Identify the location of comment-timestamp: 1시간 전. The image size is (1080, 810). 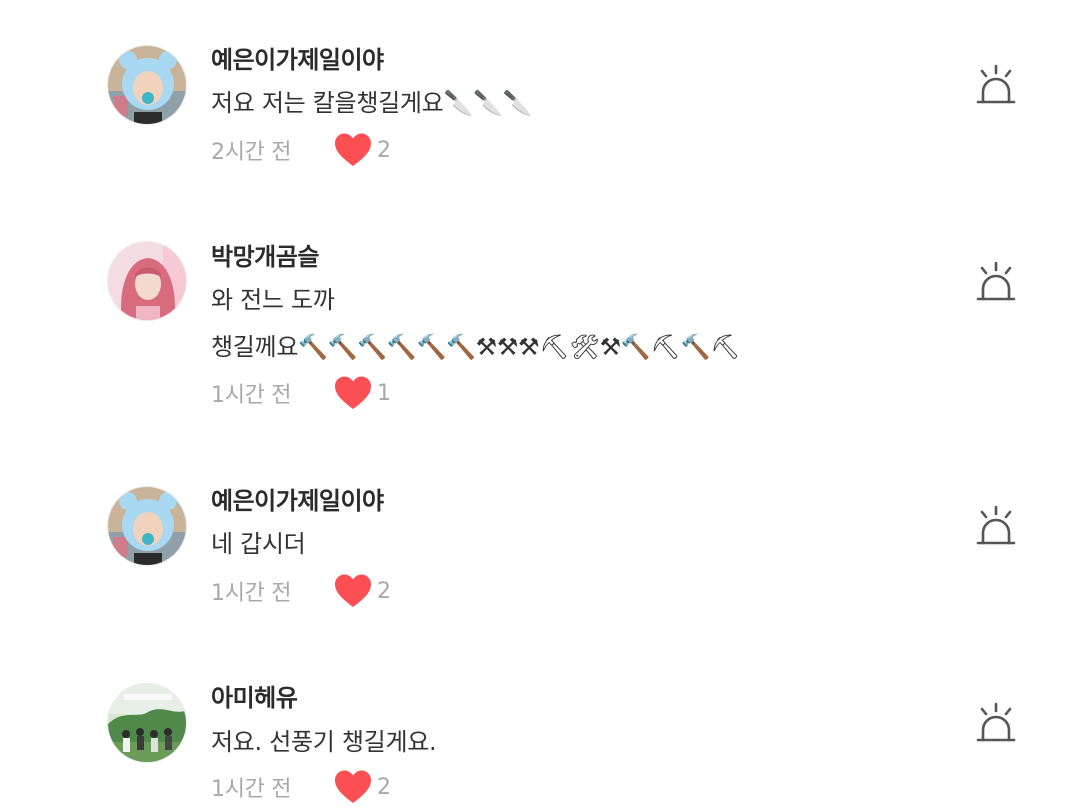
(251, 789).